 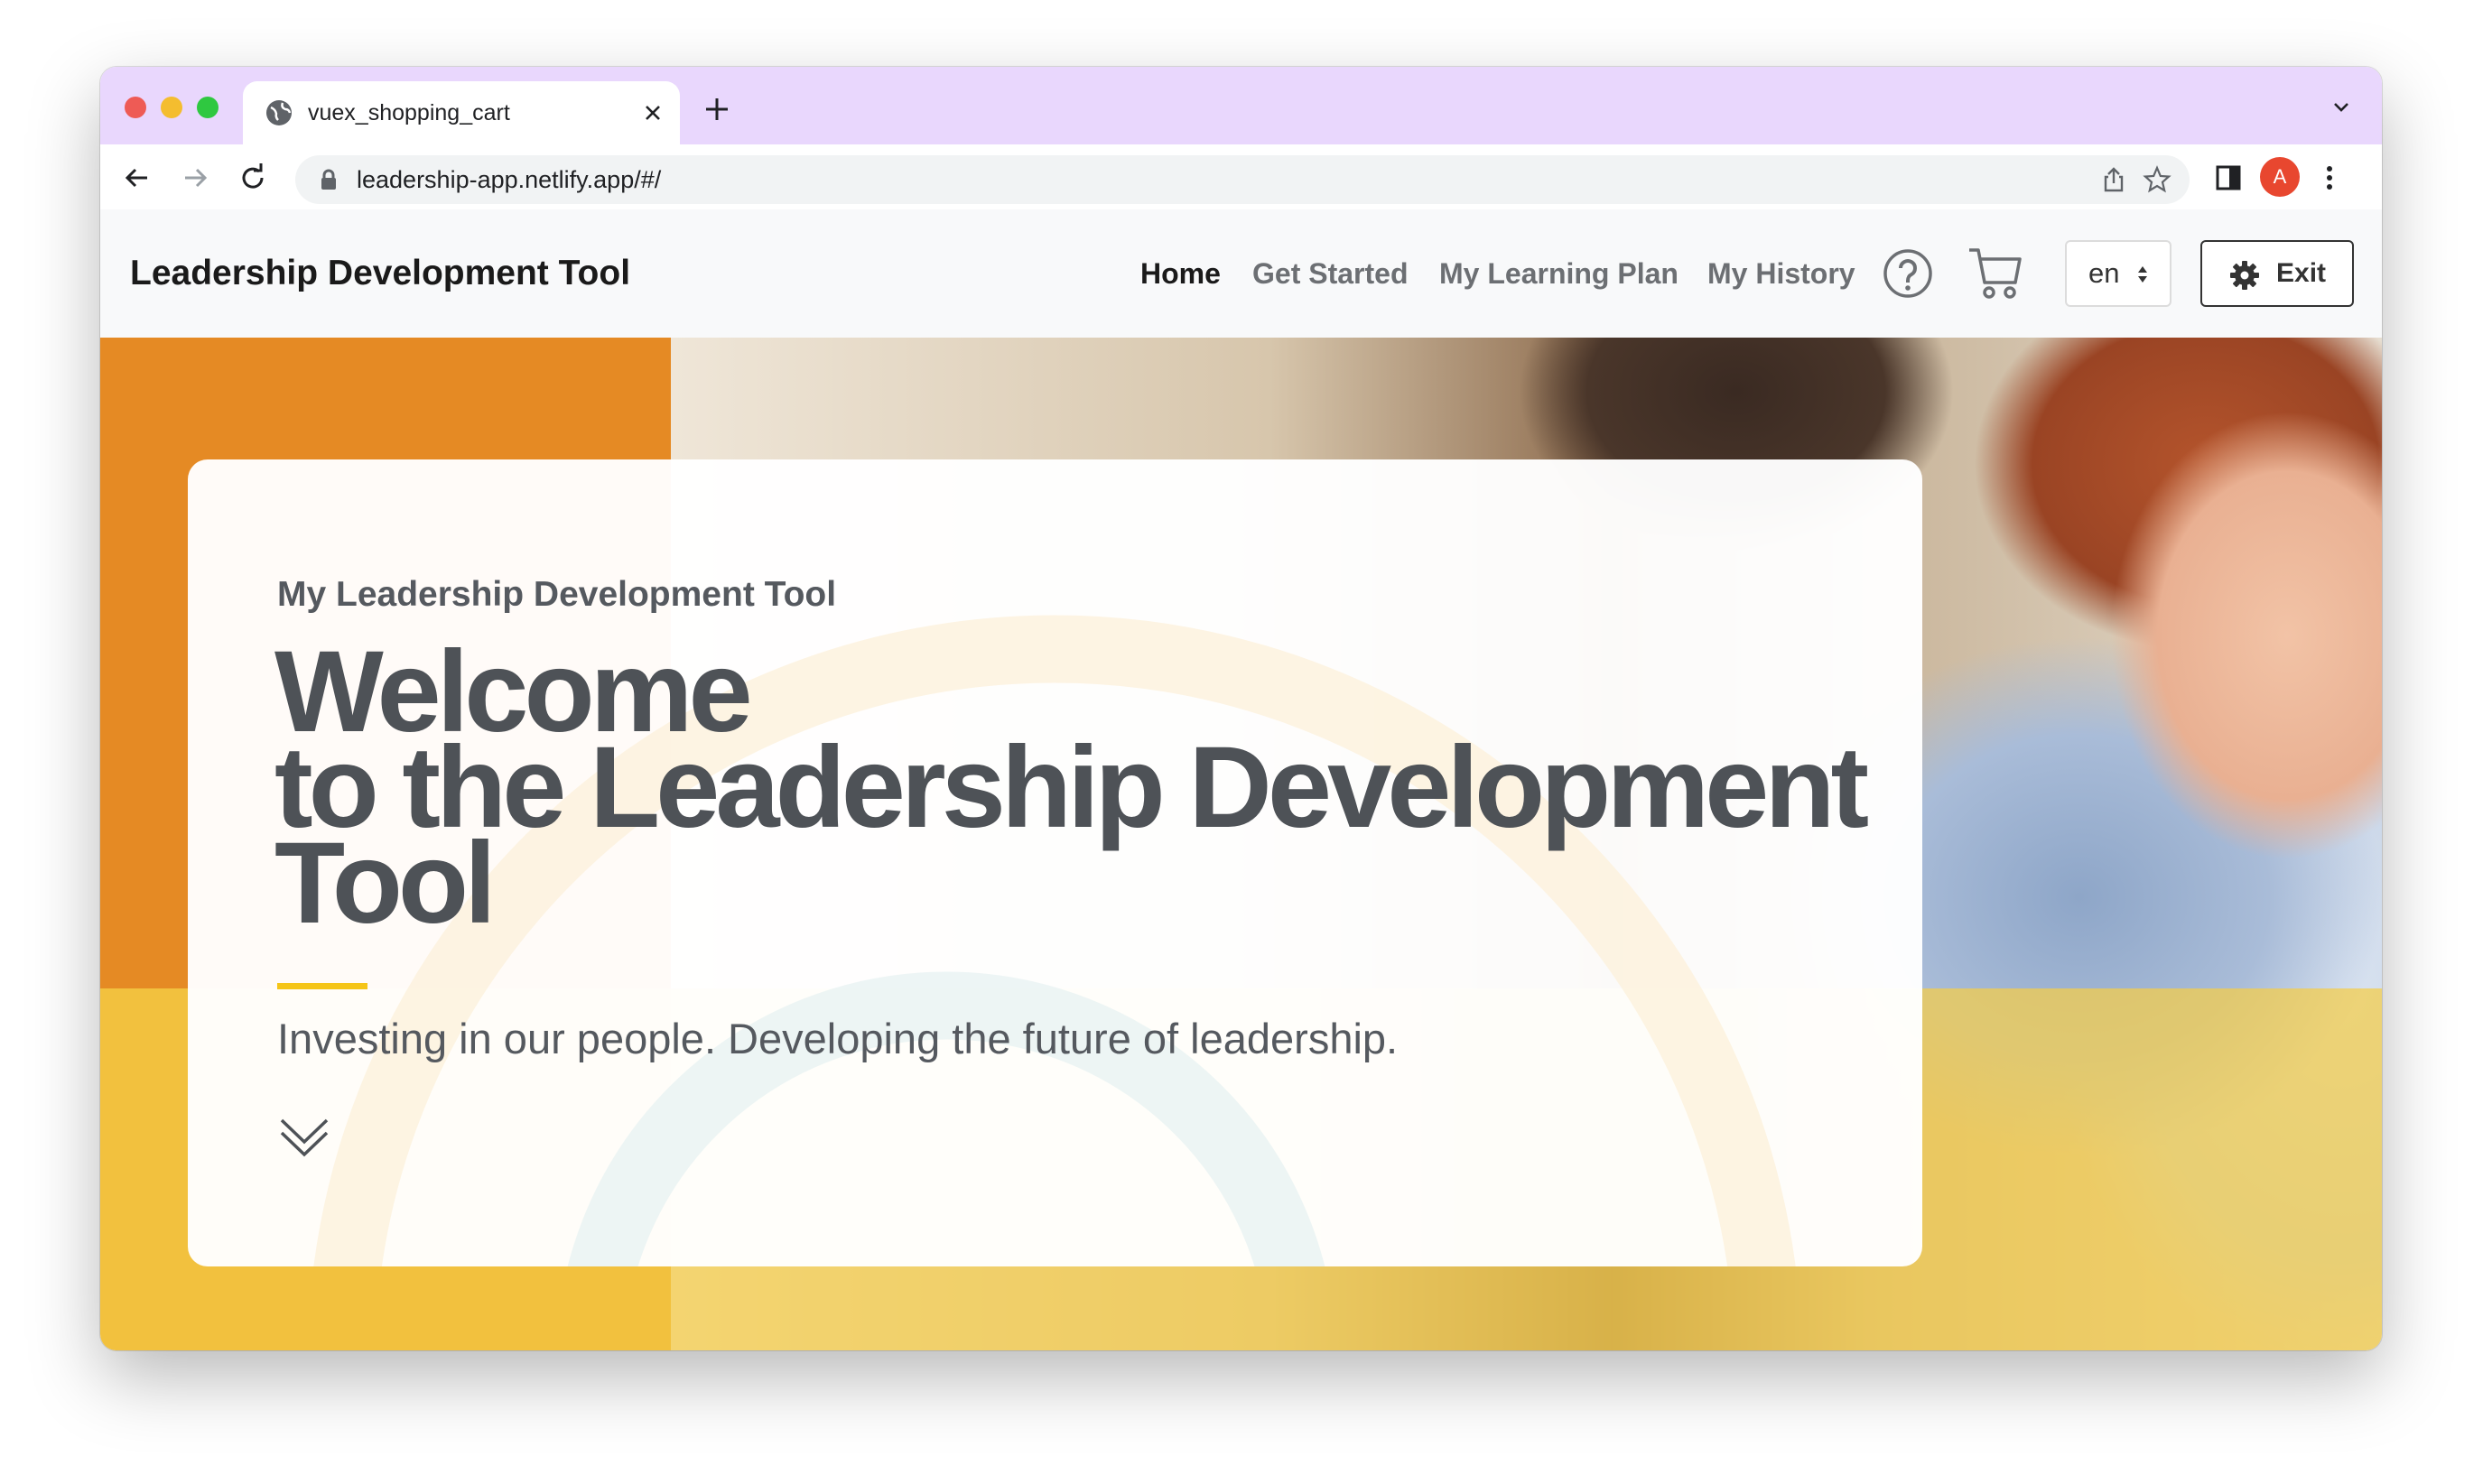 What do you see at coordinates (171, 107) in the screenshot?
I see `minimize-window-button` at bounding box center [171, 107].